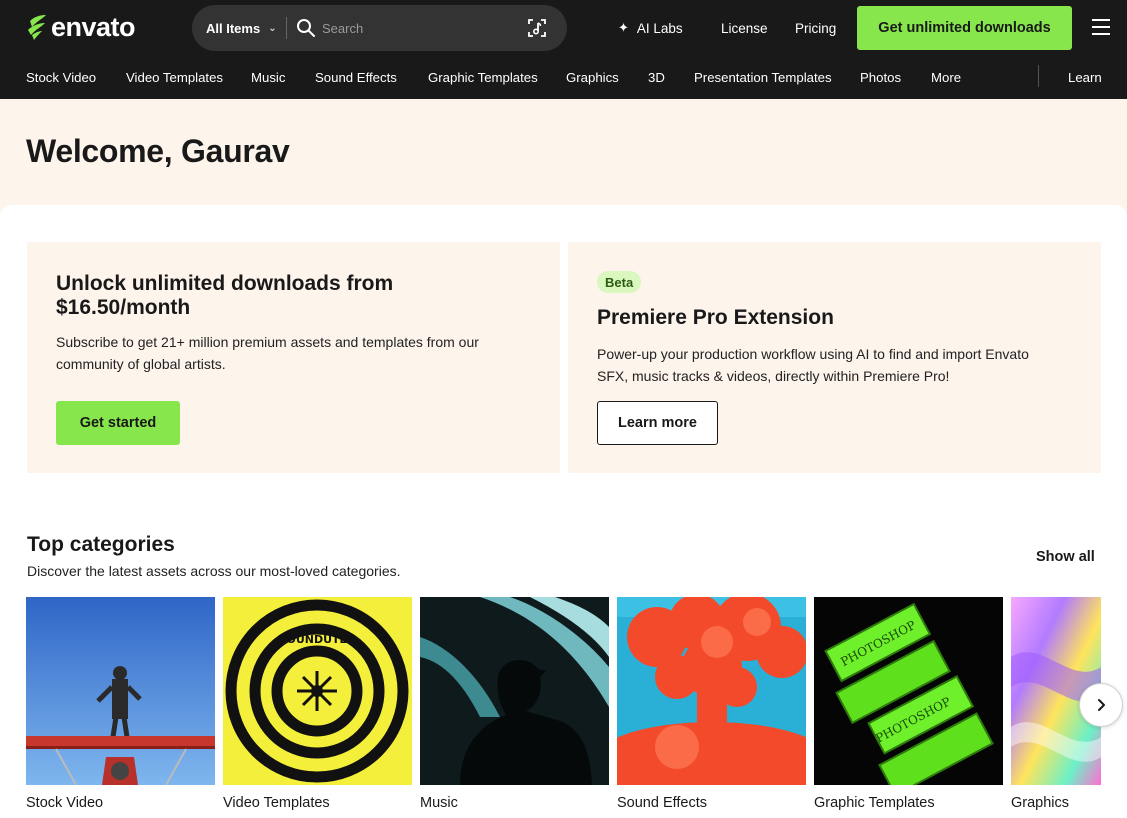 The image size is (1127, 818). Describe the element at coordinates (1065, 557) in the screenshot. I see `show-all-link: Show all` at that location.